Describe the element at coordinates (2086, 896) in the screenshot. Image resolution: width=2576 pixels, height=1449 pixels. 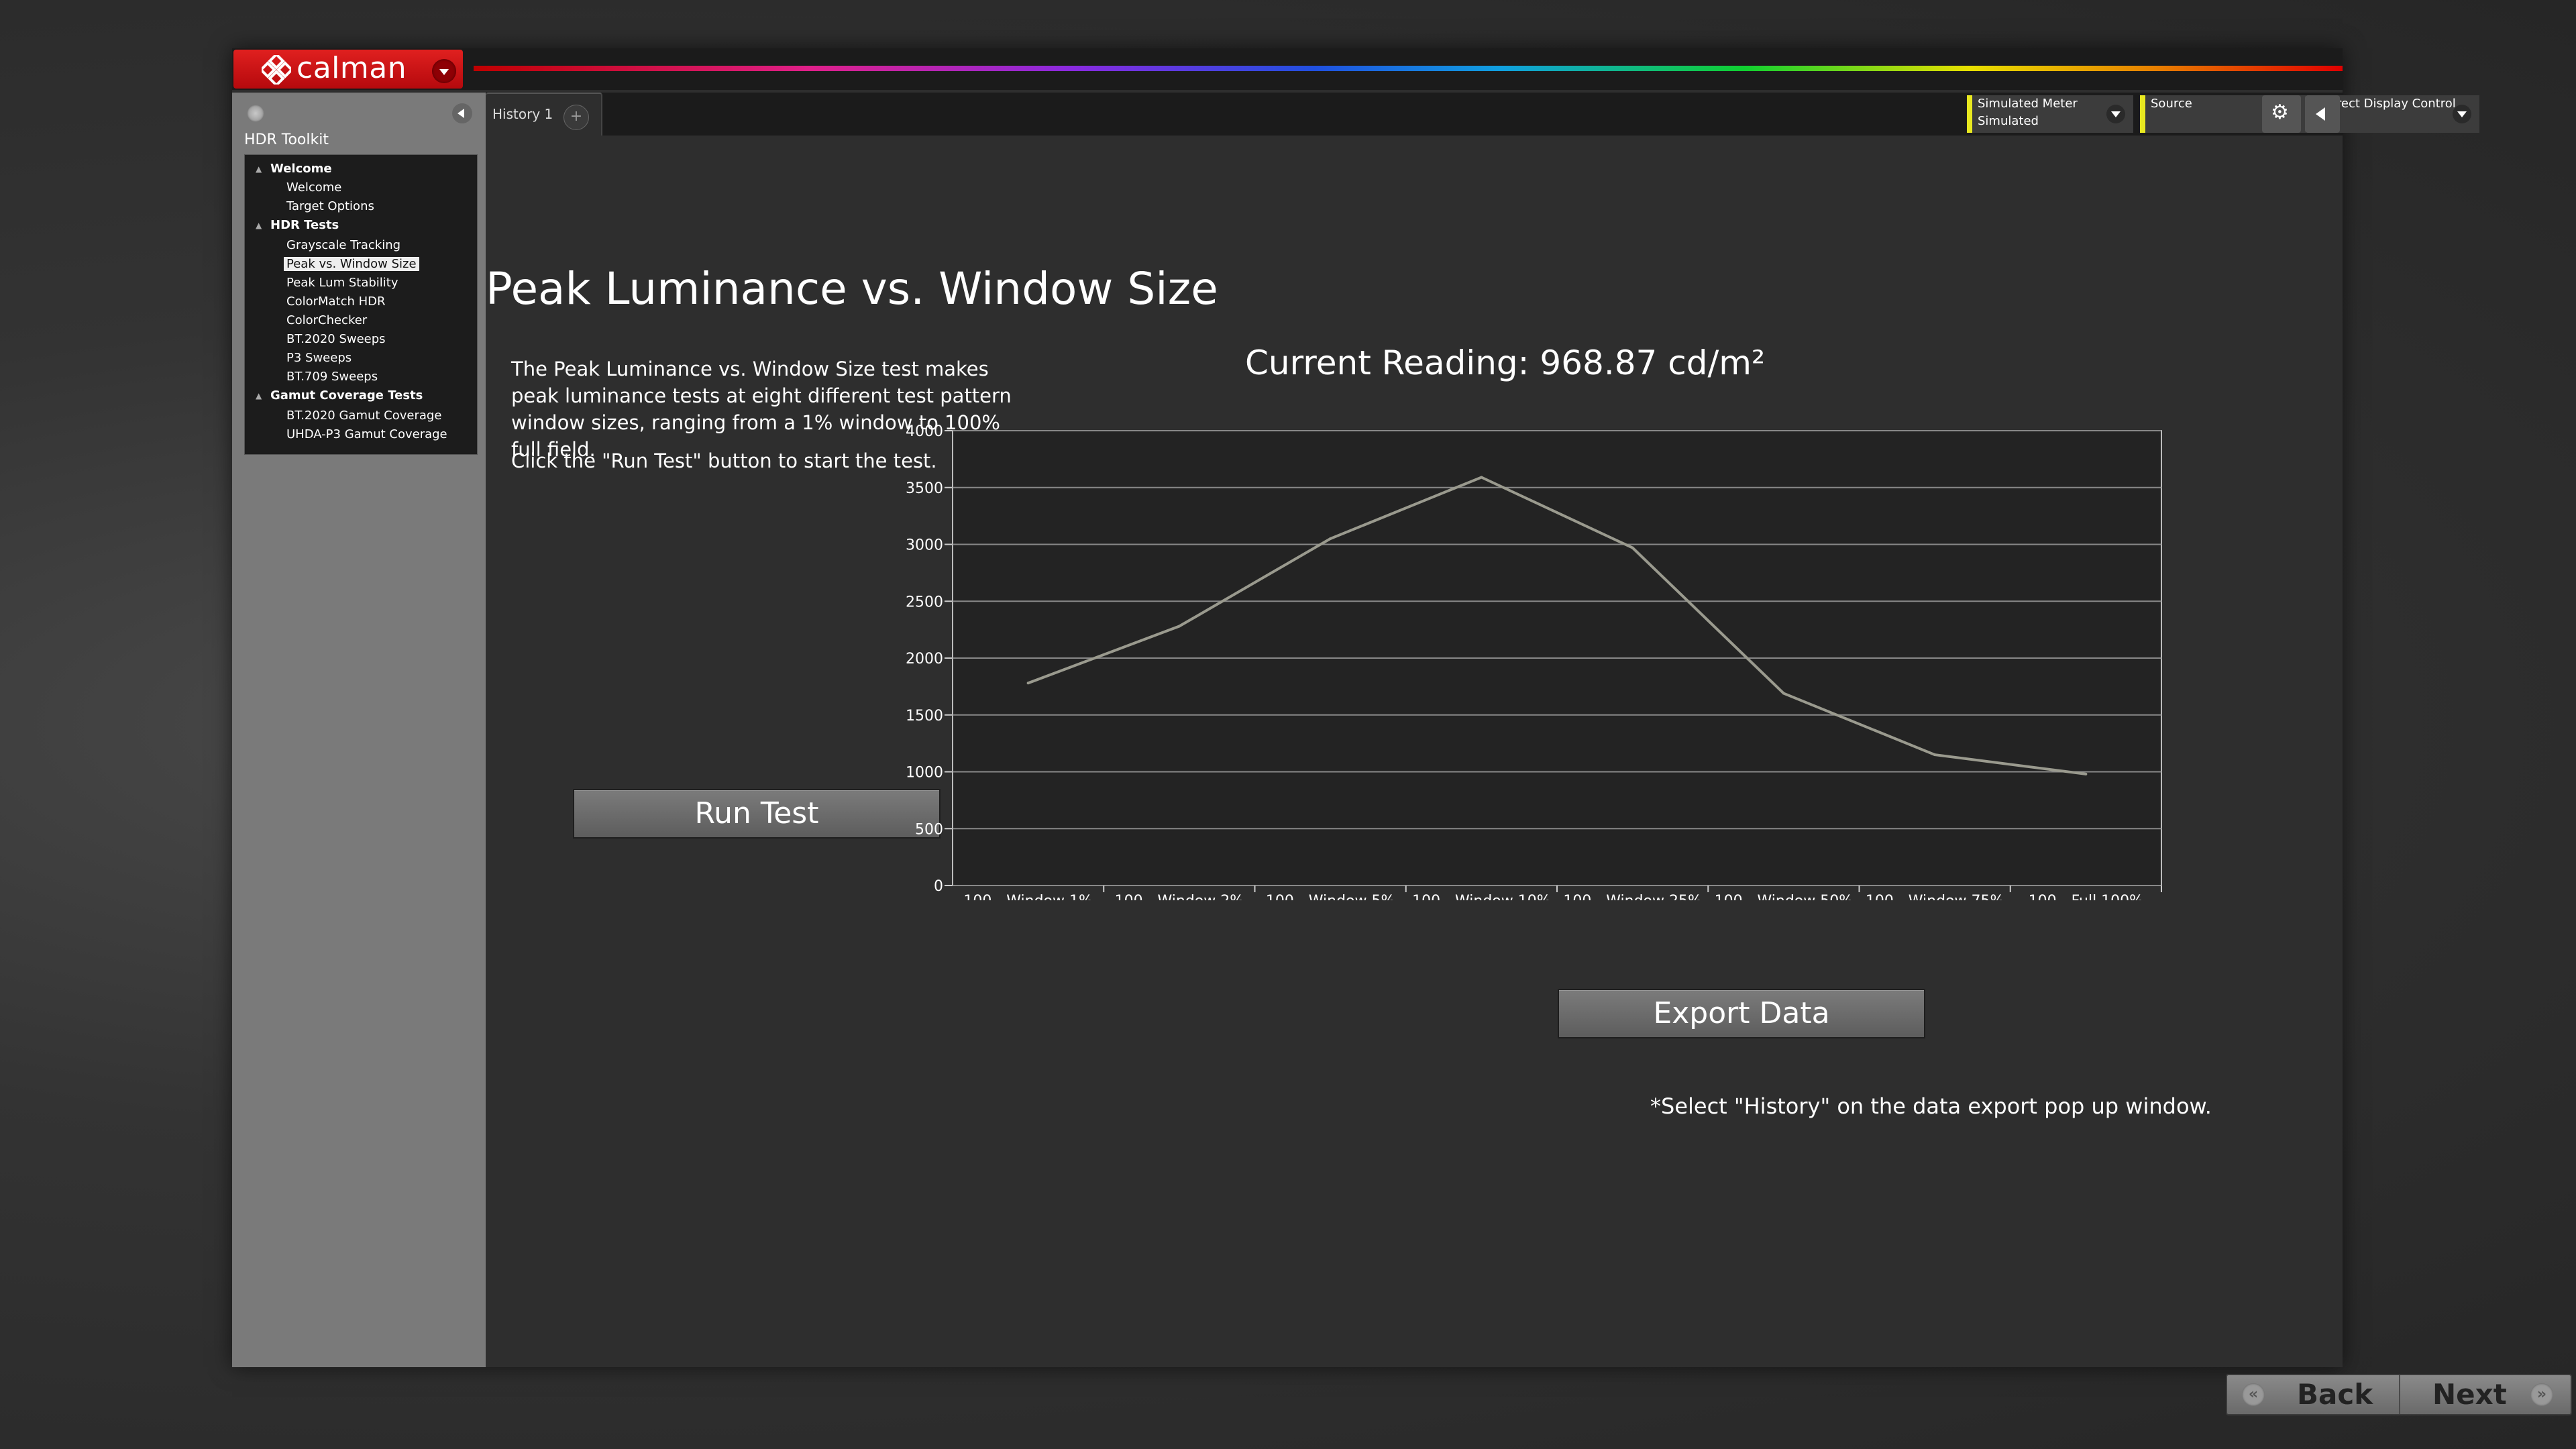
I see `x-tick-label: 100 - Full 100%` at that location.